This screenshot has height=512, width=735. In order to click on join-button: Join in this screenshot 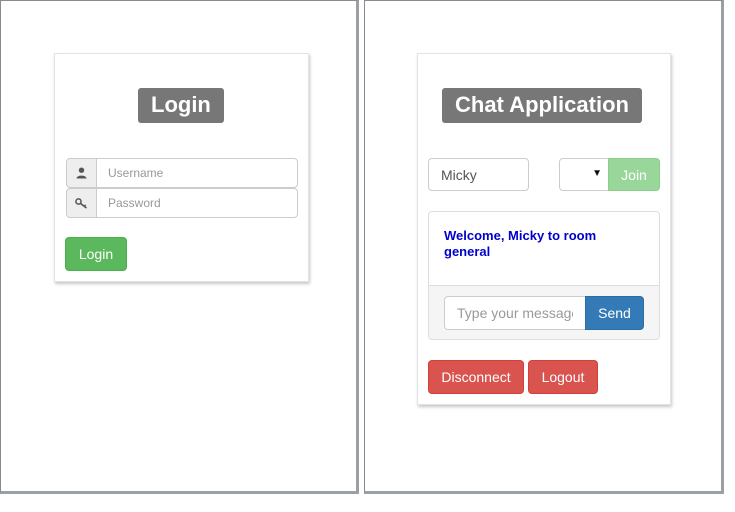, I will do `click(634, 174)`.